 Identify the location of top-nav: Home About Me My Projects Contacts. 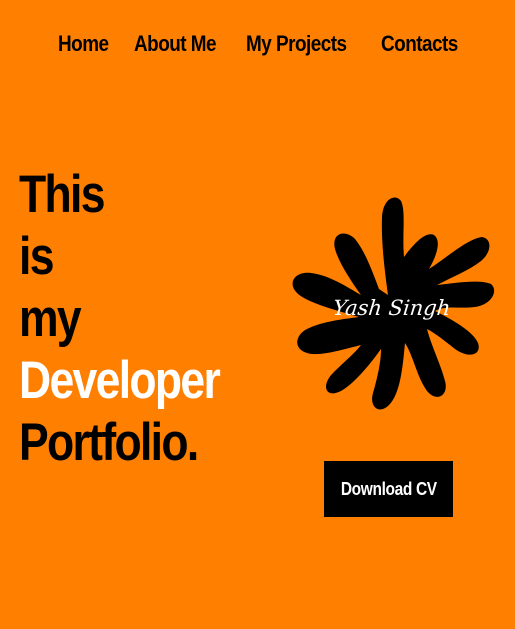
(257, 44).